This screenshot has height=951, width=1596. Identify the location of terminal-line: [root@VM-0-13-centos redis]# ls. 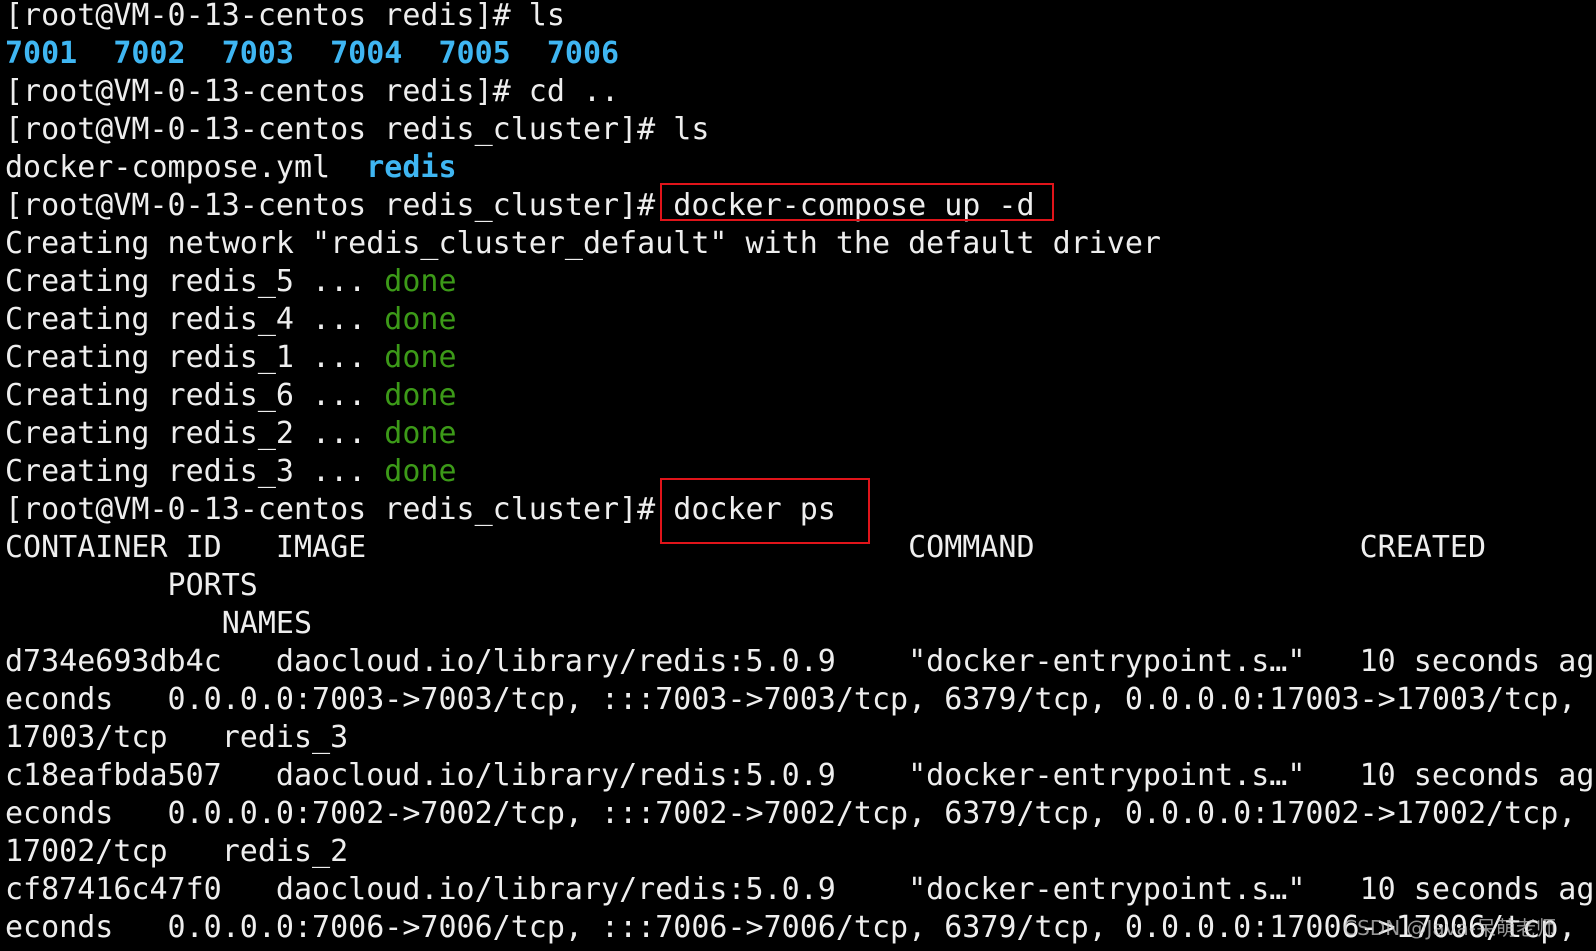
(800, 17).